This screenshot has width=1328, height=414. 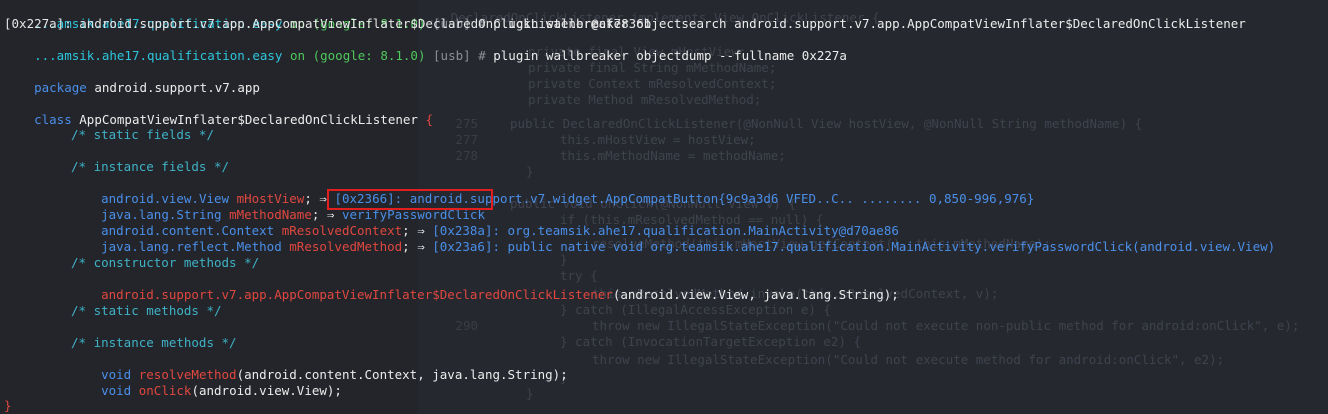 What do you see at coordinates (142, 134) in the screenshot?
I see `static-fields-comment: /* static fields */` at bounding box center [142, 134].